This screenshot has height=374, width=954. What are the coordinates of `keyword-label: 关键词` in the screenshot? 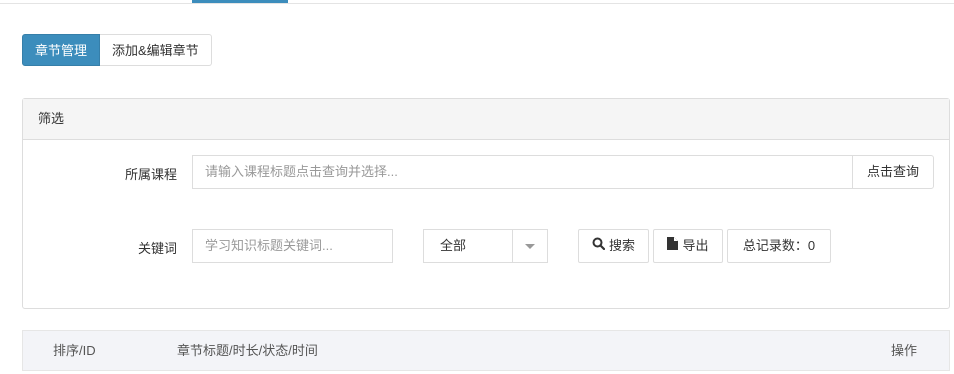 It's located at (157, 248).